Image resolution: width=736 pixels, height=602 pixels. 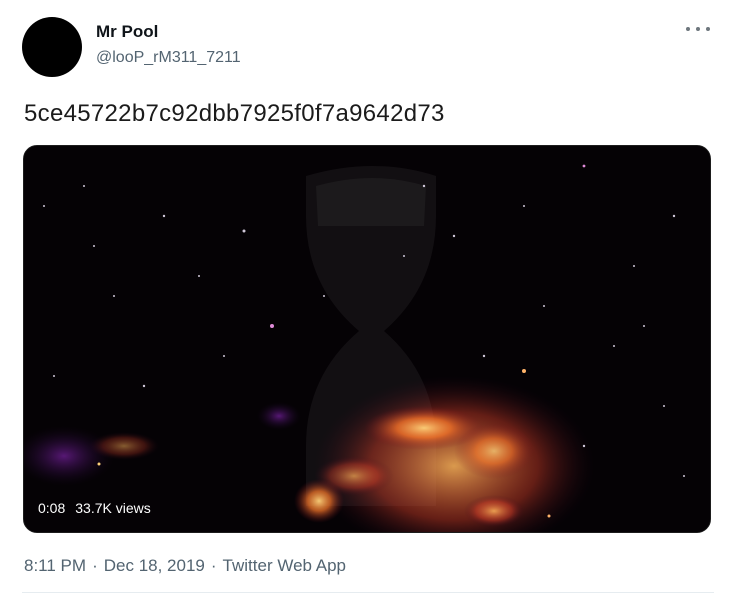 I want to click on author-handle: @looP_rM311_7211, so click(x=168, y=58).